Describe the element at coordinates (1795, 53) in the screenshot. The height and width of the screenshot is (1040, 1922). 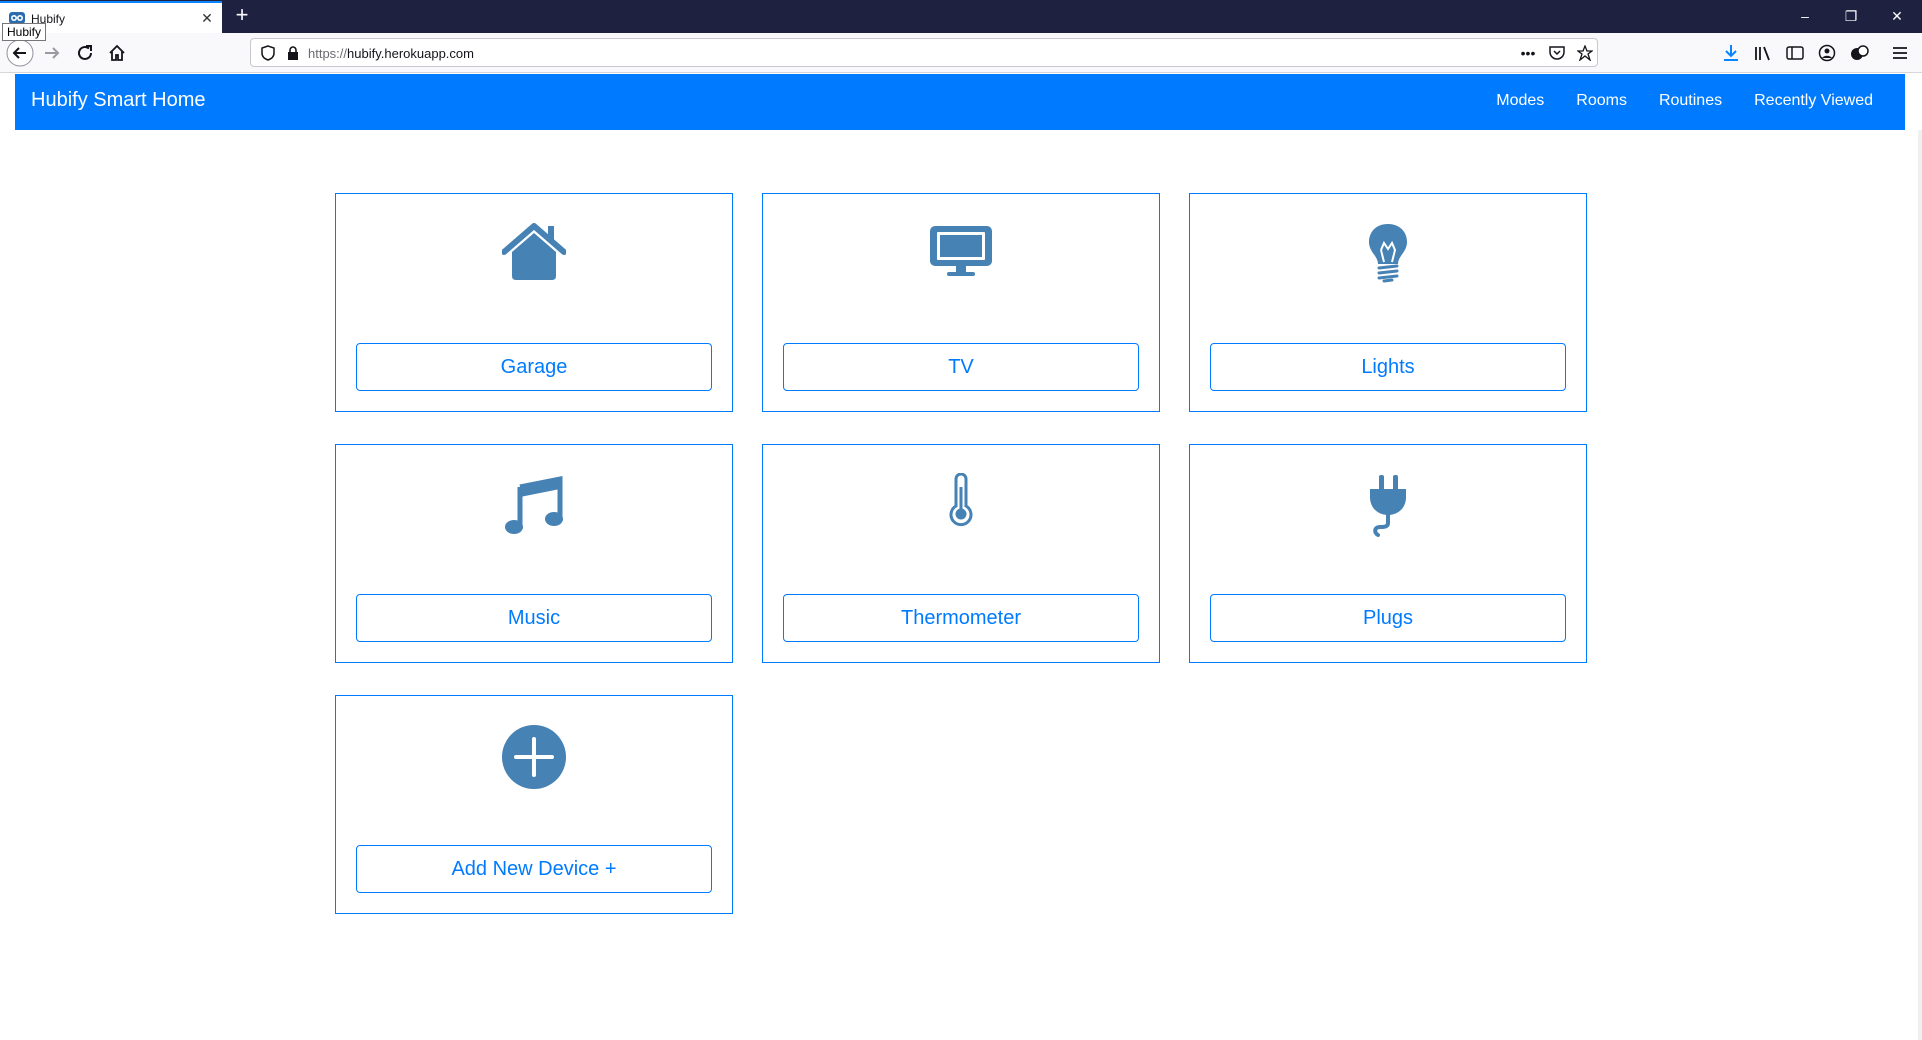
I see `sidebar-icon` at that location.